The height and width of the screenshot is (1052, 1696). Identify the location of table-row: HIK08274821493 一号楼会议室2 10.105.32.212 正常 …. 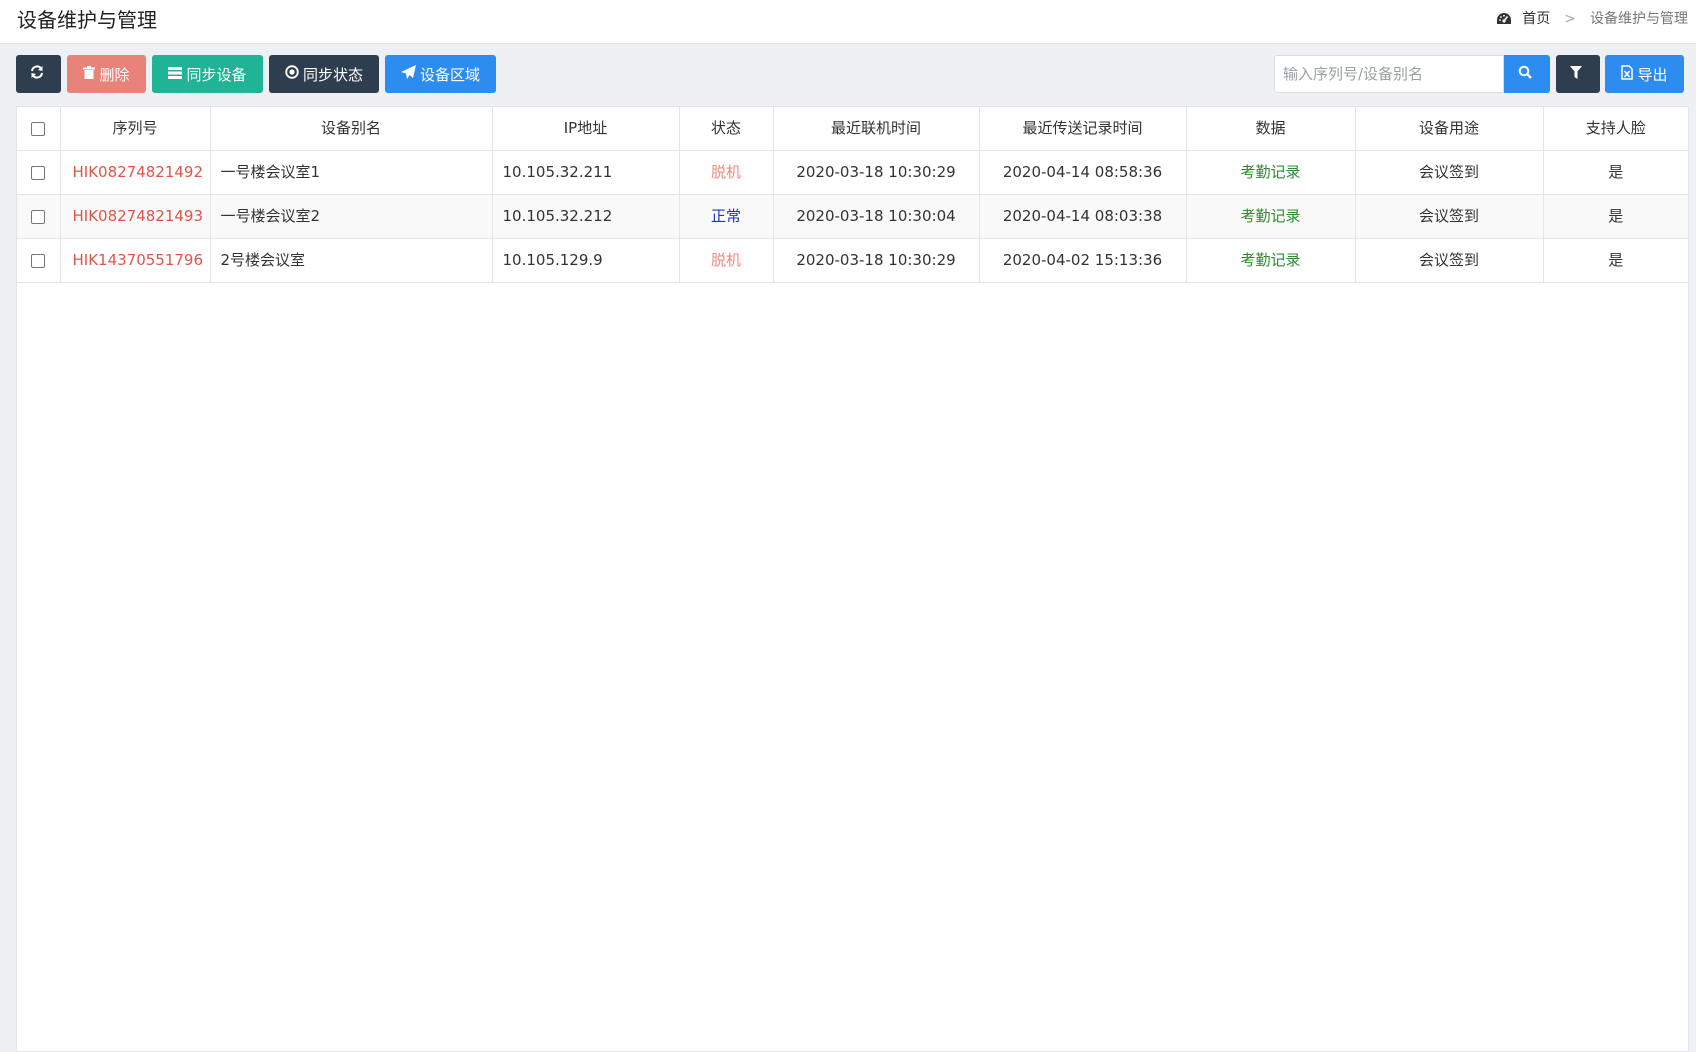
(852, 216).